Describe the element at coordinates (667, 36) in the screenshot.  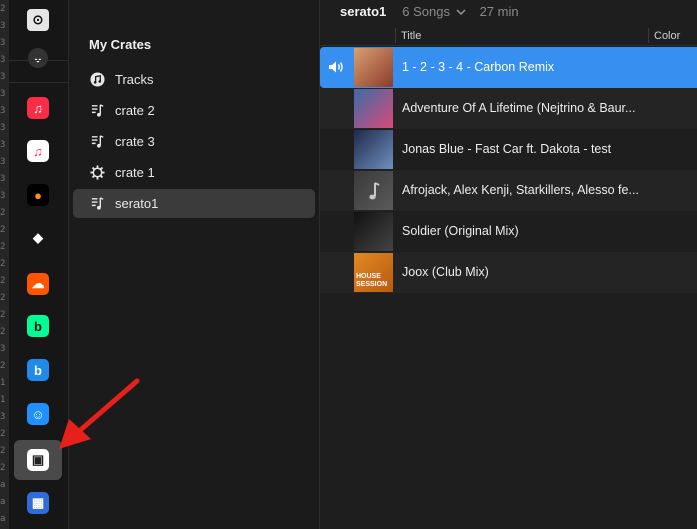
I see `column-color: Color` at that location.